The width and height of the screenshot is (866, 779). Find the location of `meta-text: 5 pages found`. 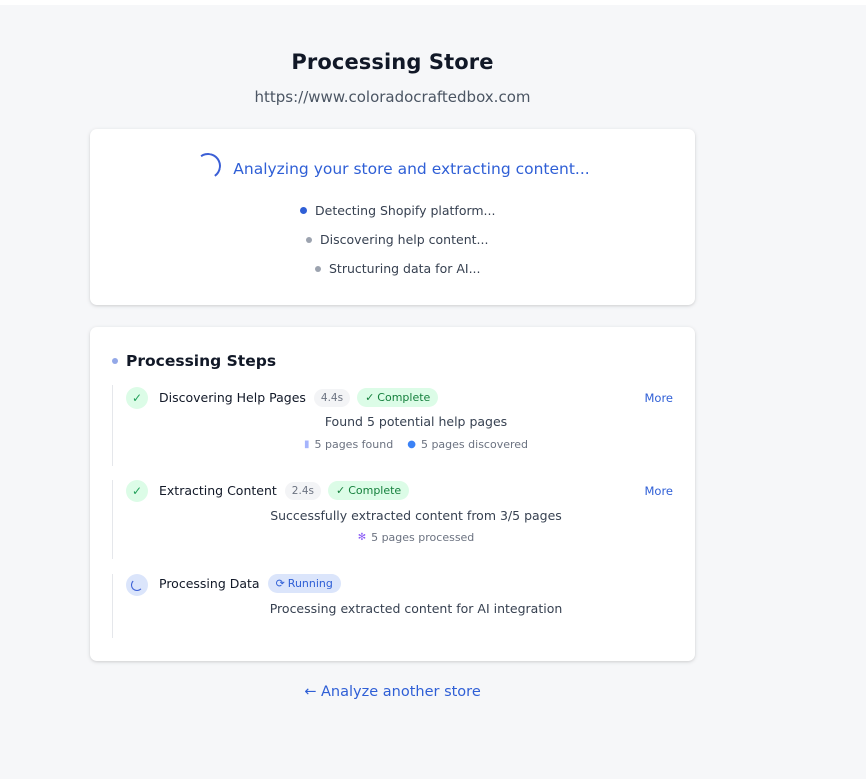

meta-text: 5 pages found is located at coordinates (354, 444).